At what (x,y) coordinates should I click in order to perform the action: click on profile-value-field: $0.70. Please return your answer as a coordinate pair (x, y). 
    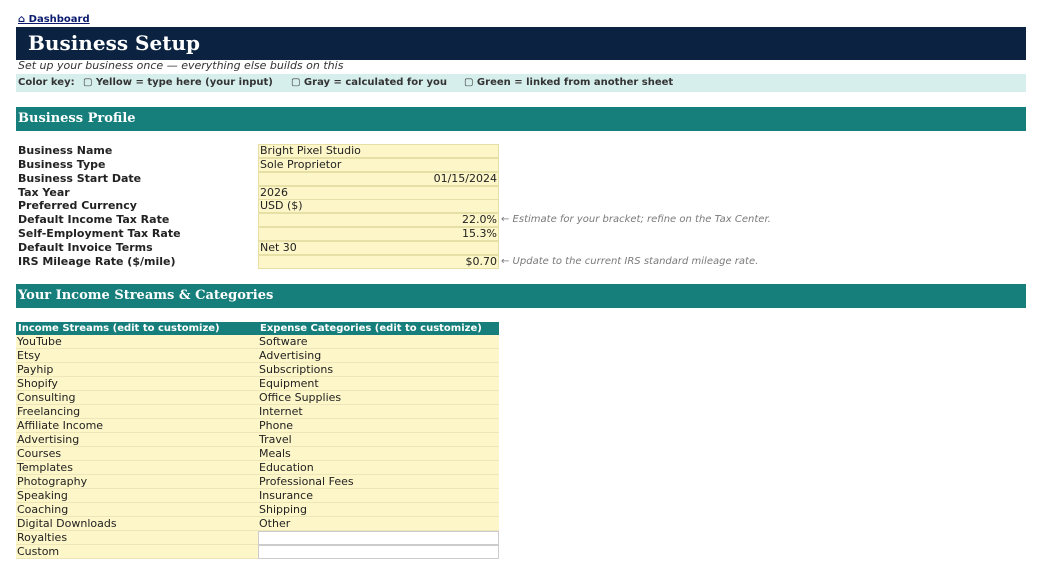
    Looking at the image, I should click on (378, 262).